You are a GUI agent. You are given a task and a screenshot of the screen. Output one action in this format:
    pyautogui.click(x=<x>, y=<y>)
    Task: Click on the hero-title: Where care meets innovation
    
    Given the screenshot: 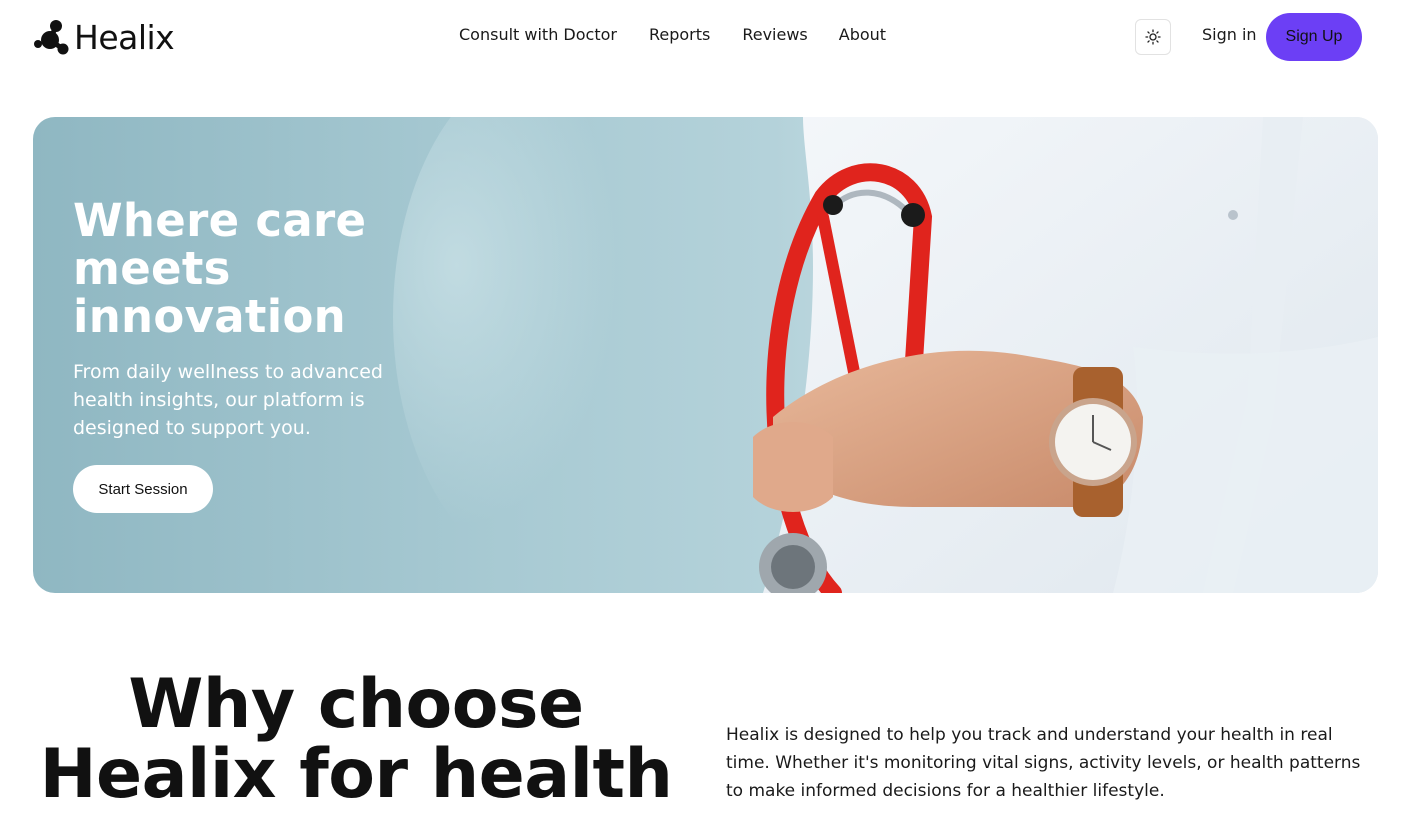 What is the action you would take?
    pyautogui.click(x=220, y=268)
    